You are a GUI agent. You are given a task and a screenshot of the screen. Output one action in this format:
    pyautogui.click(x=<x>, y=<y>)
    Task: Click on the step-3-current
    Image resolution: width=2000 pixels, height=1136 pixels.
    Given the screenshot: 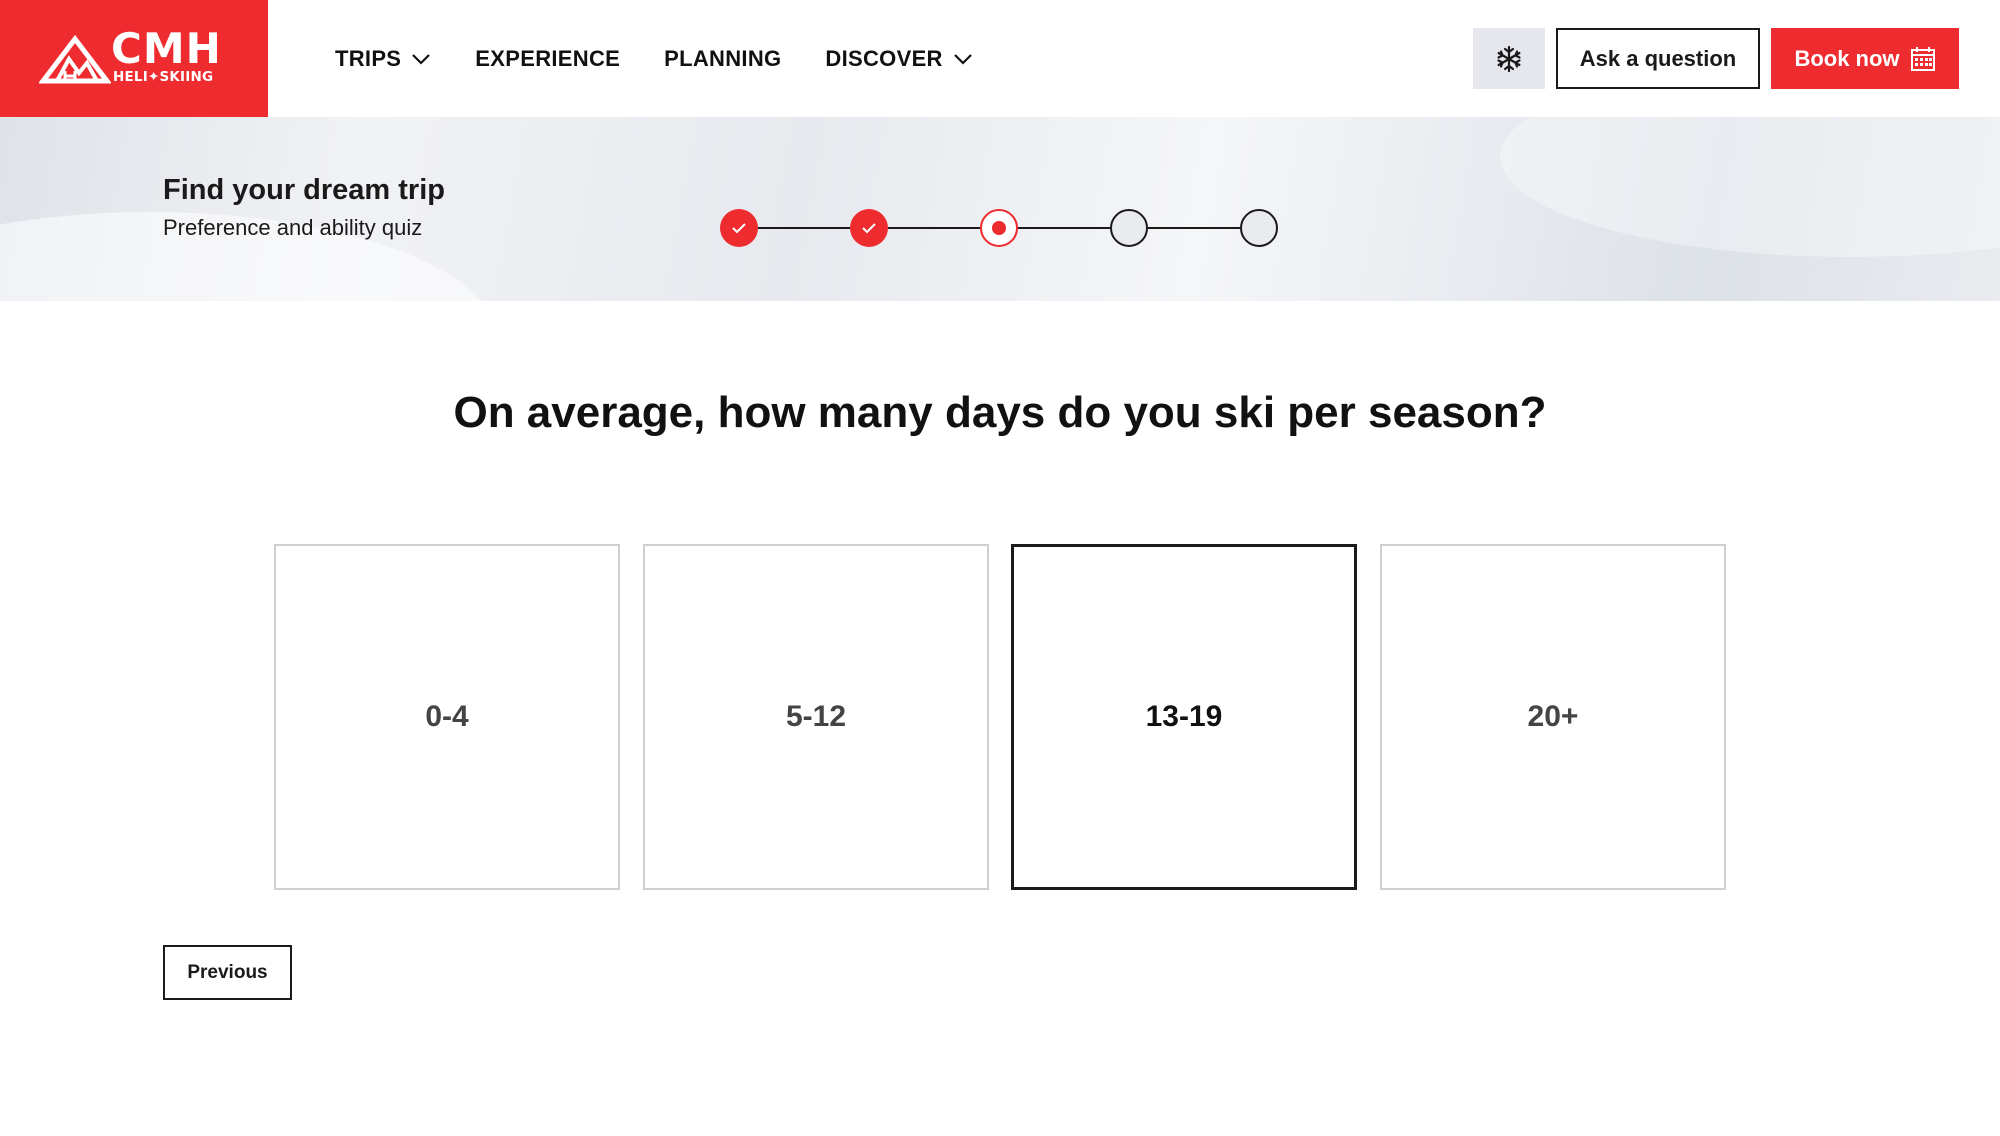 What is the action you would take?
    pyautogui.click(x=999, y=228)
    